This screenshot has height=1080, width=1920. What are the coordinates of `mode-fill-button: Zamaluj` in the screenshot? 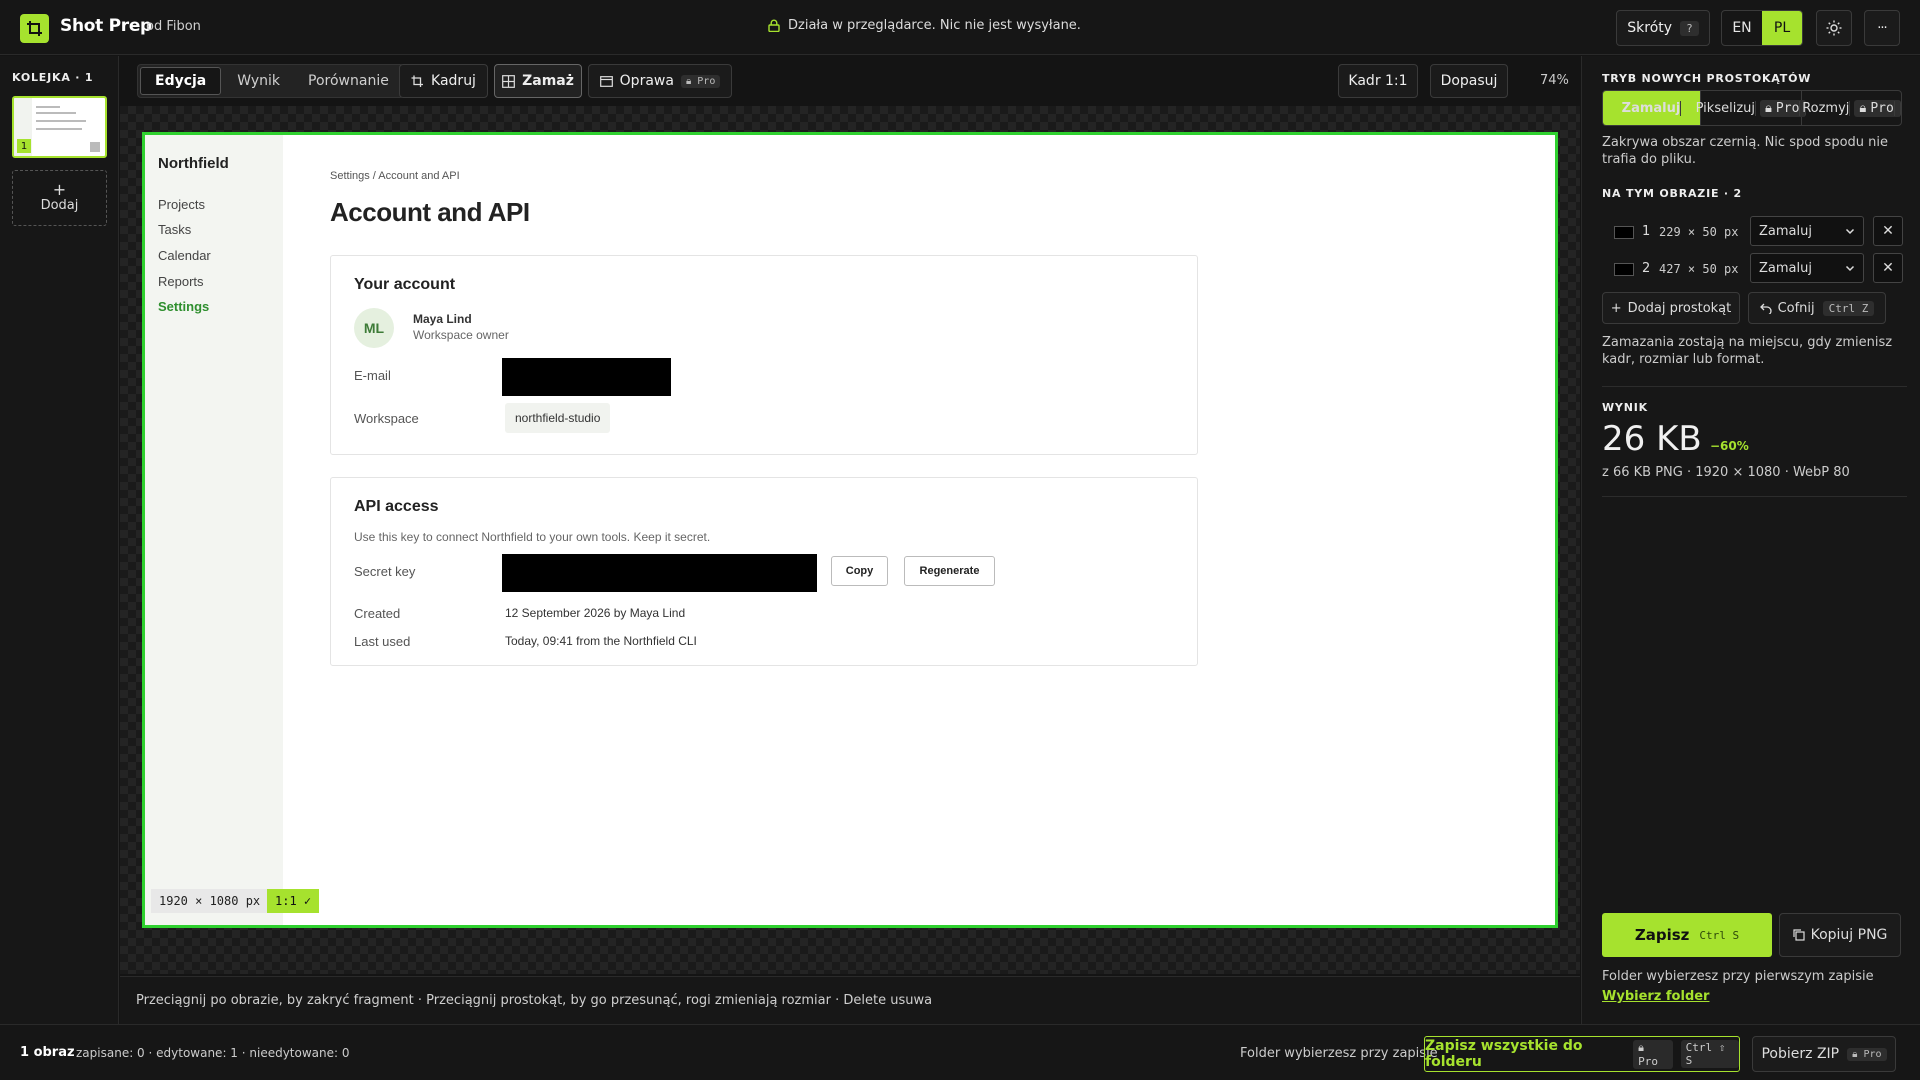 It's located at (1652, 108).